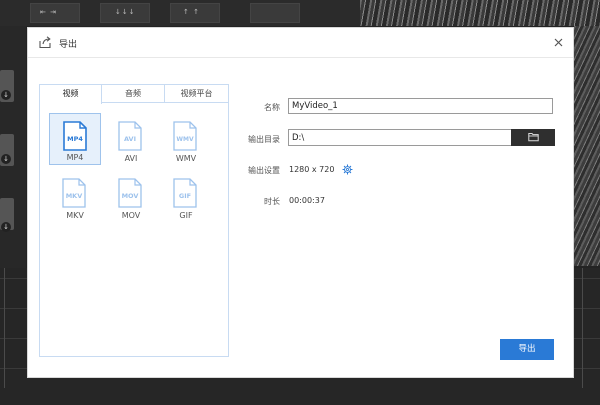 The width and height of the screenshot is (600, 405). I want to click on mp4-file-icon: MP4, so click(75, 136).